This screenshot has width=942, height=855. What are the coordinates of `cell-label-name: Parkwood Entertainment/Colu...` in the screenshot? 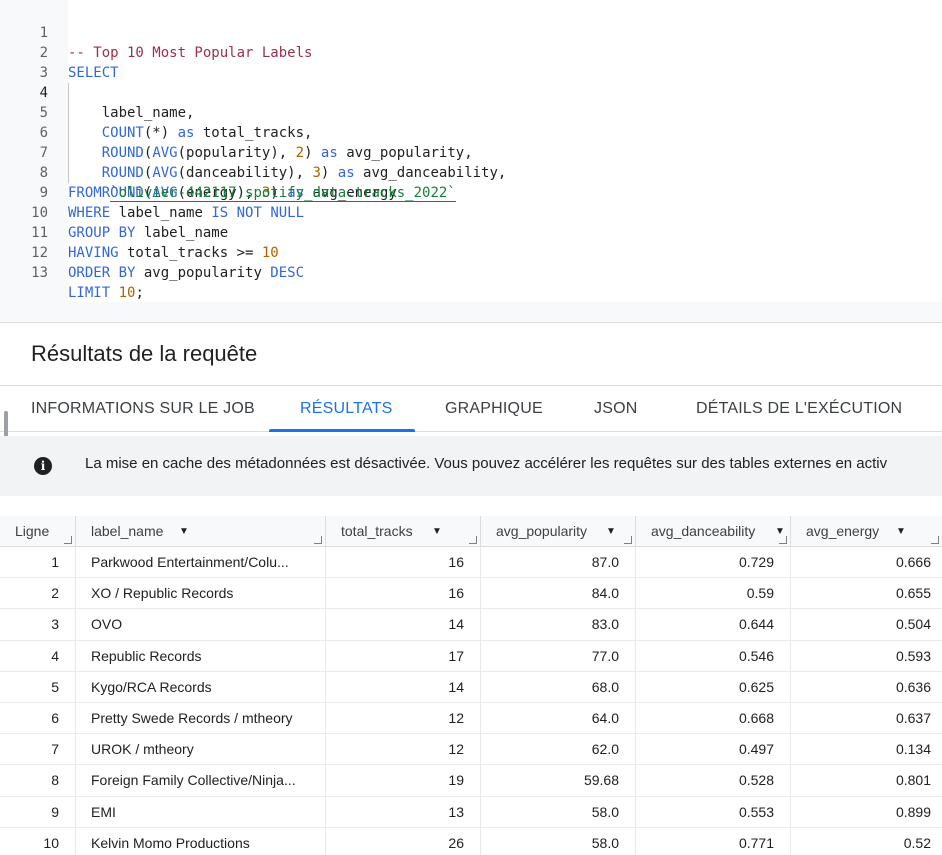 It's located at (201, 562).